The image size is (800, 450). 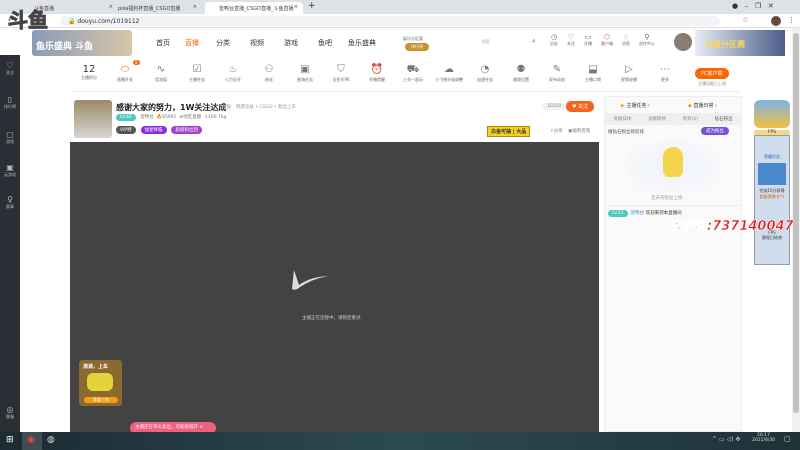 What do you see at coordinates (629, 73) in the screenshot?
I see `toolbar-item: ▷ 视频轮播` at bounding box center [629, 73].